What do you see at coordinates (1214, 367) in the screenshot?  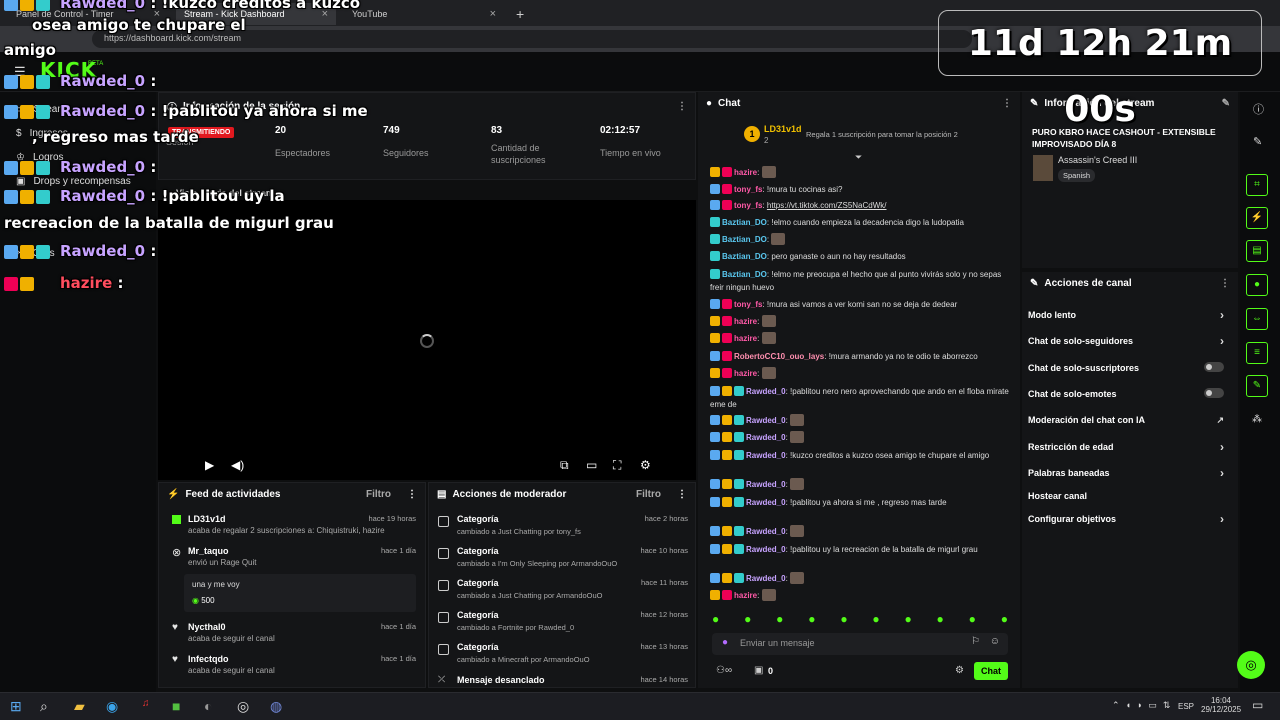 I see `subs-only-toggle` at bounding box center [1214, 367].